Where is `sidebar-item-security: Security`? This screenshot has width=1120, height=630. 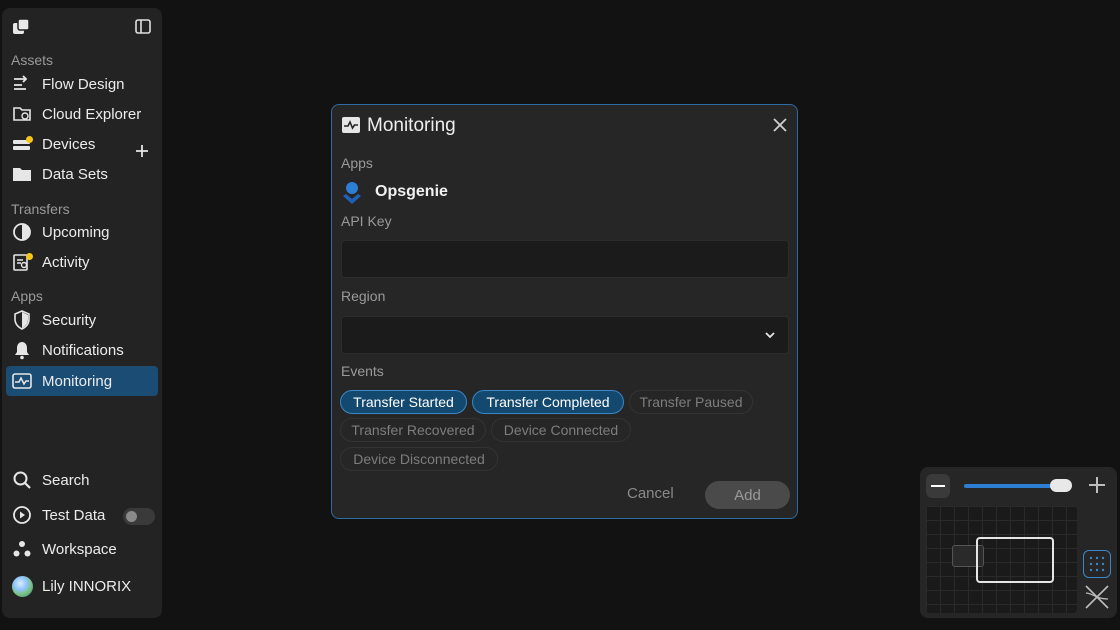 sidebar-item-security: Security is located at coordinates (82, 320).